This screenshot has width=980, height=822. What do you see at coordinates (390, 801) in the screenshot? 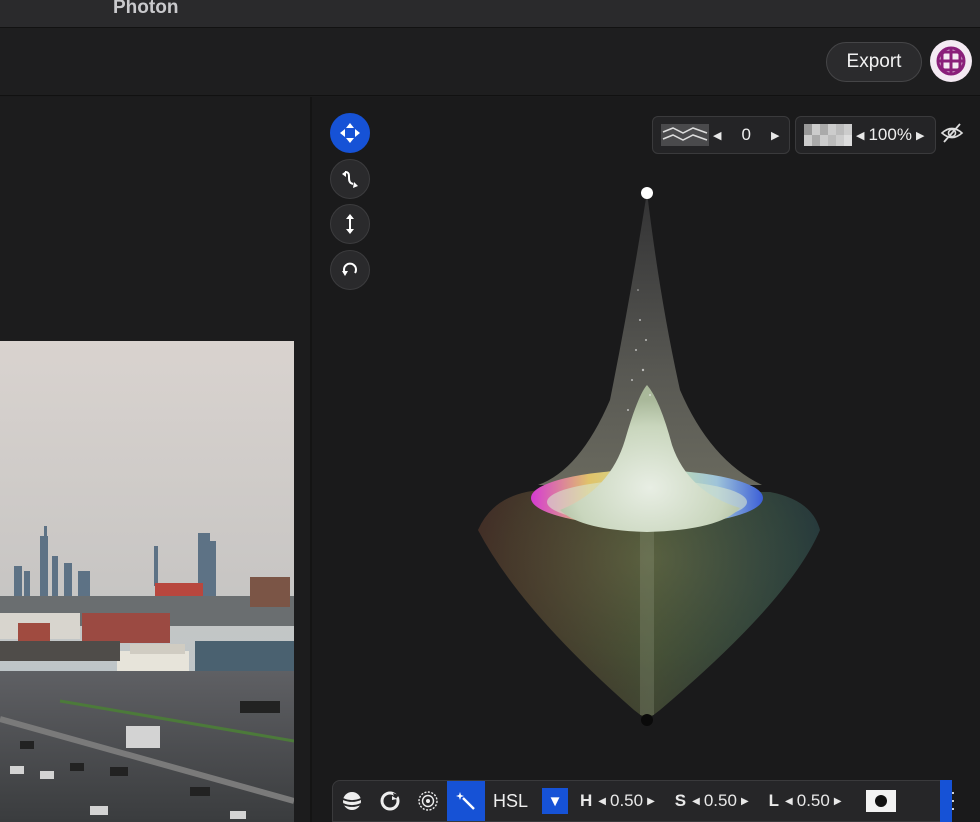
I see `refresh-cycle-icon` at bounding box center [390, 801].